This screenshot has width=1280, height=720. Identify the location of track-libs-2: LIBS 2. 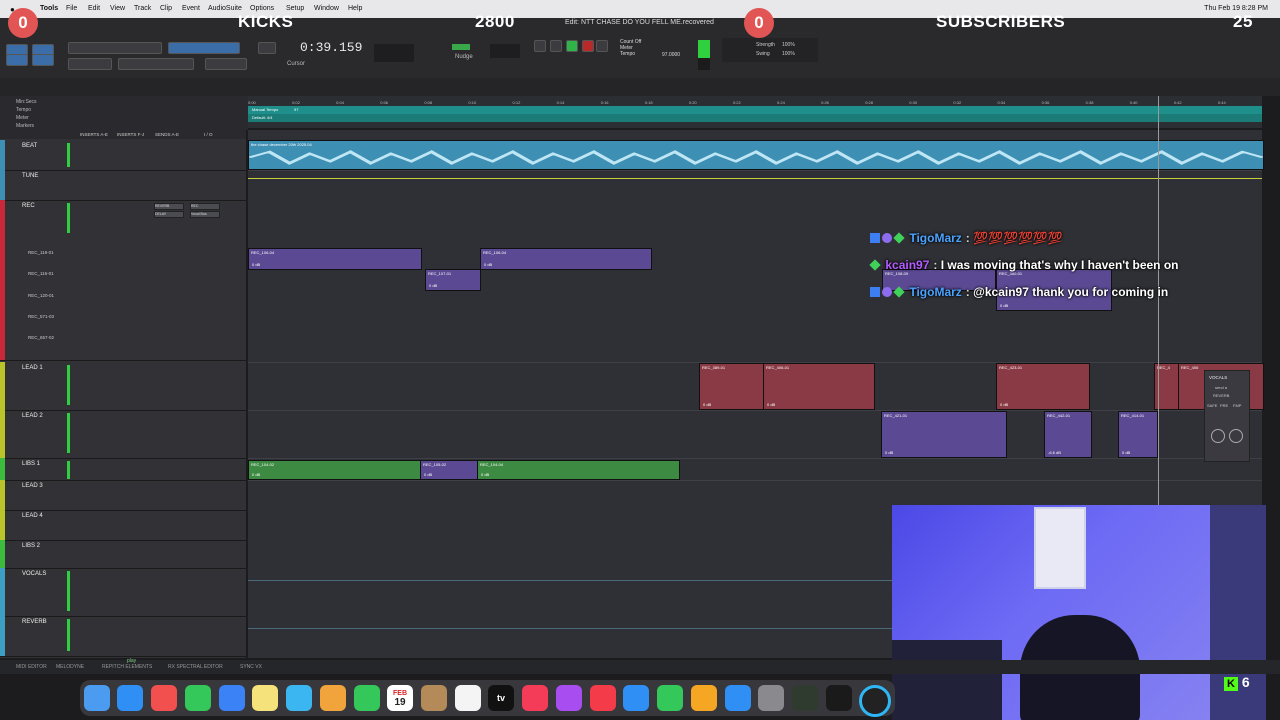
(123, 554).